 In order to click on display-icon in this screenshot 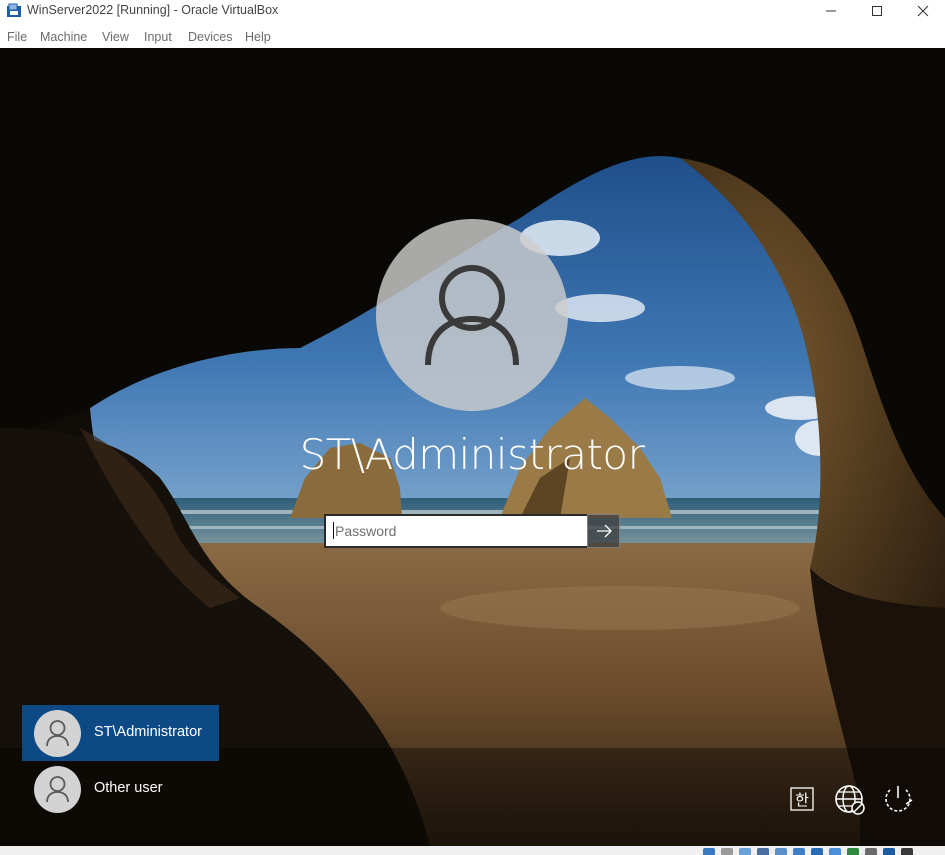, I will do `click(817, 851)`.